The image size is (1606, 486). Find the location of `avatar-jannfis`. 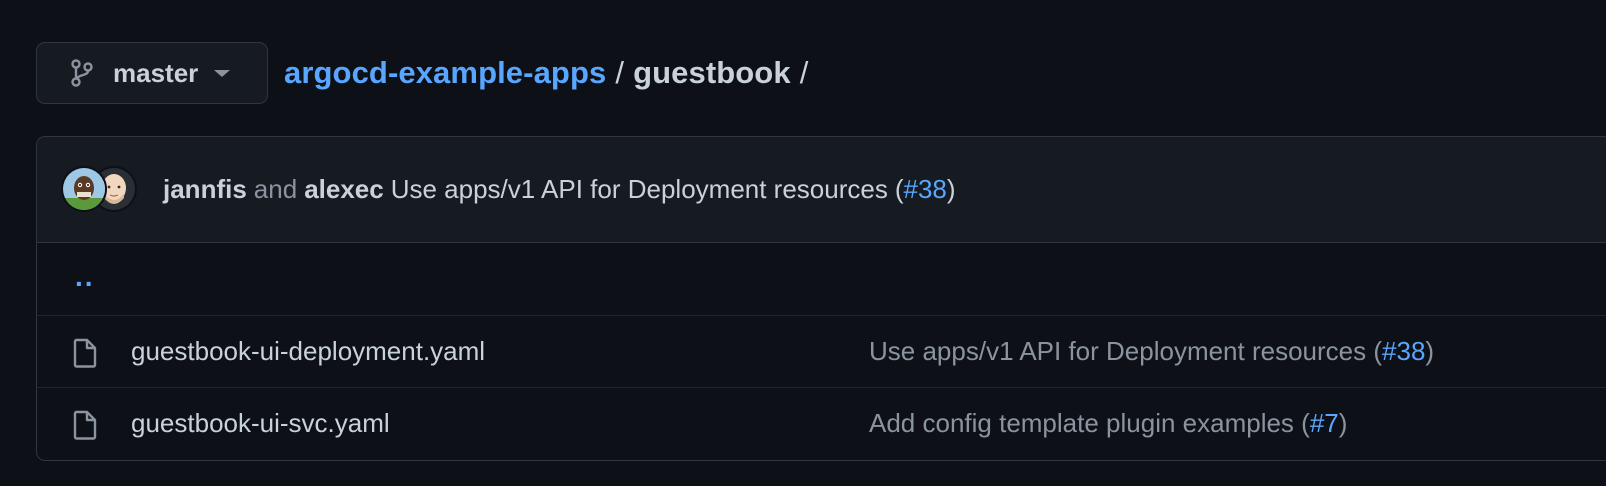

avatar-jannfis is located at coordinates (84, 188).